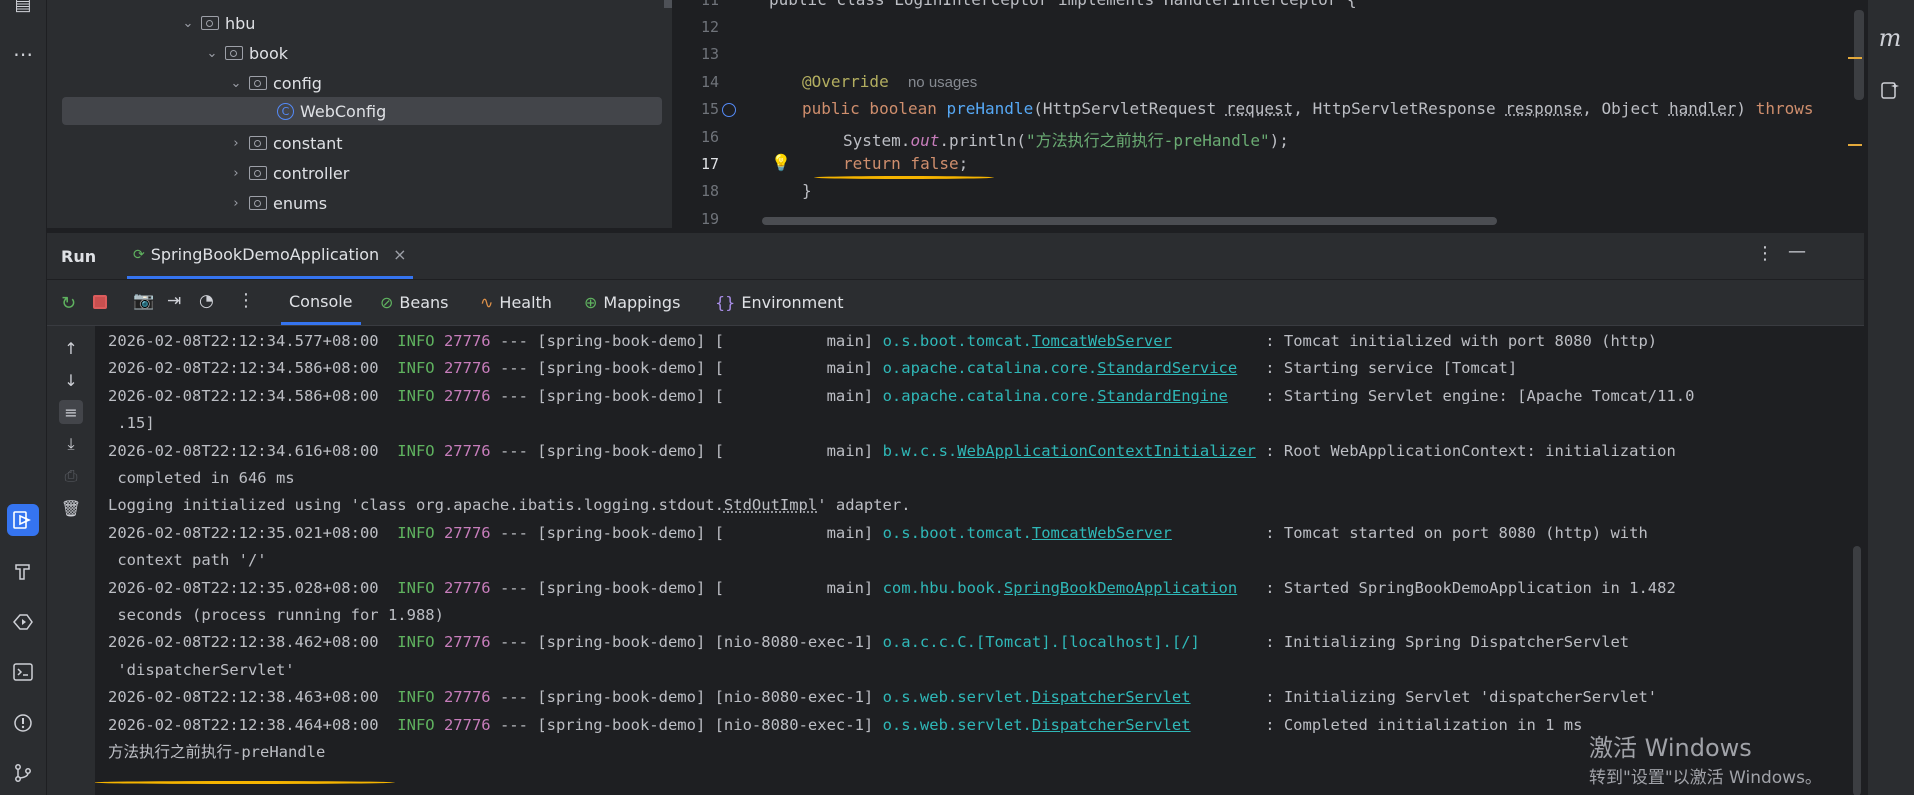  What do you see at coordinates (201, 670) in the screenshot?
I see `log-line-continuation: 'dispatcherServlet'` at bounding box center [201, 670].